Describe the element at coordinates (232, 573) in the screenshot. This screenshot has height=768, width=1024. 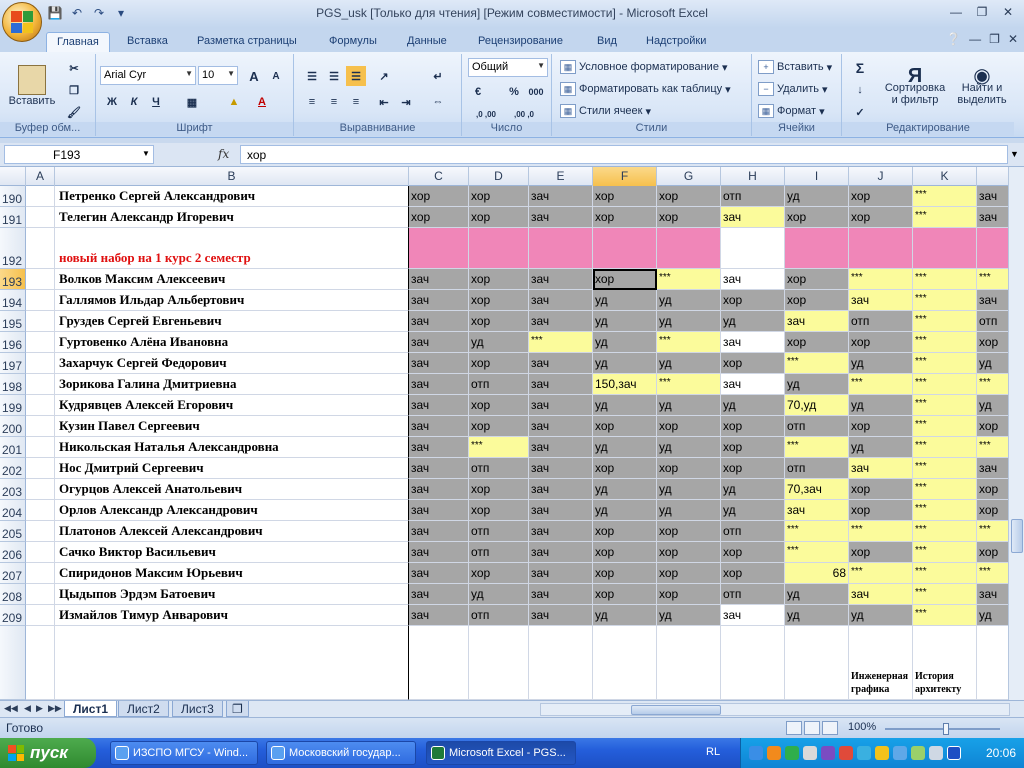
I see `student-name-cell: Спиридонов Максим Юрьевич` at that location.